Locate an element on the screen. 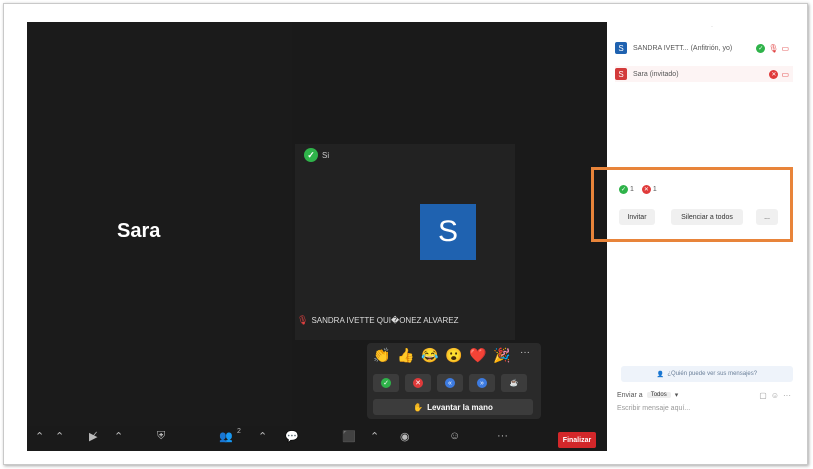 The image size is (813, 469). no-button: ✕ is located at coordinates (418, 383).